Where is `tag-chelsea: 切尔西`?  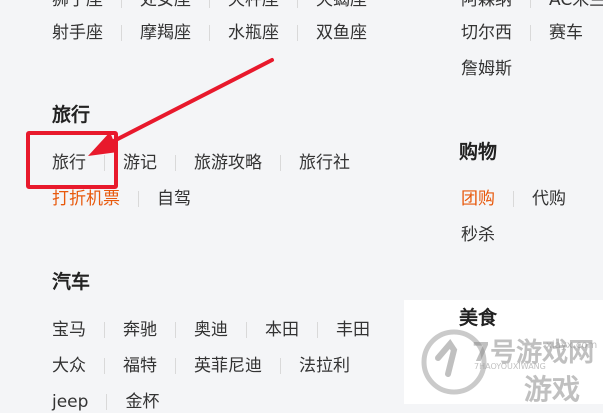 tag-chelsea: 切尔西 is located at coordinates (486, 33).